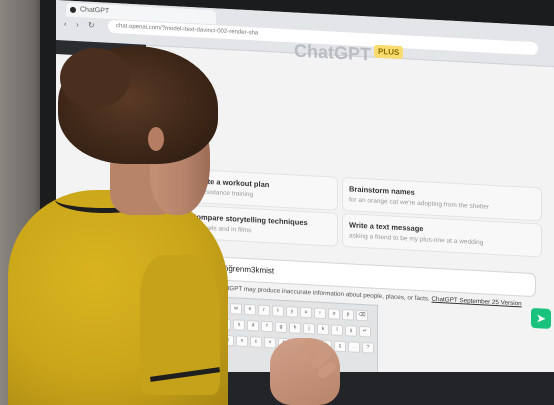 The image size is (554, 405). What do you see at coordinates (236, 309) in the screenshot?
I see `keyboard-key: w` at bounding box center [236, 309].